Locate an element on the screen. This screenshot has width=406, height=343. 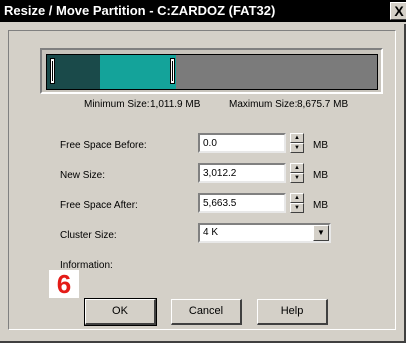
help-button: Help is located at coordinates (292, 312).